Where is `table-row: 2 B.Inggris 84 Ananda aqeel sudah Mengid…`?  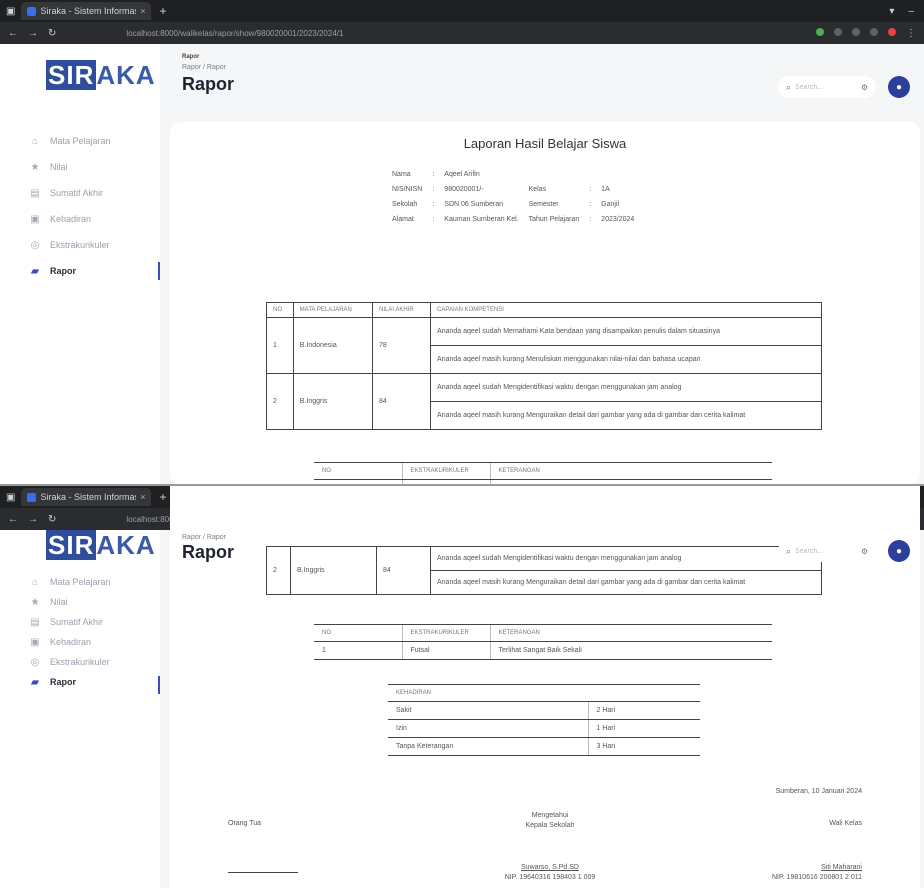 table-row: 2 B.Inggris 84 Ananda aqeel sudah Mengid… is located at coordinates (544, 401).